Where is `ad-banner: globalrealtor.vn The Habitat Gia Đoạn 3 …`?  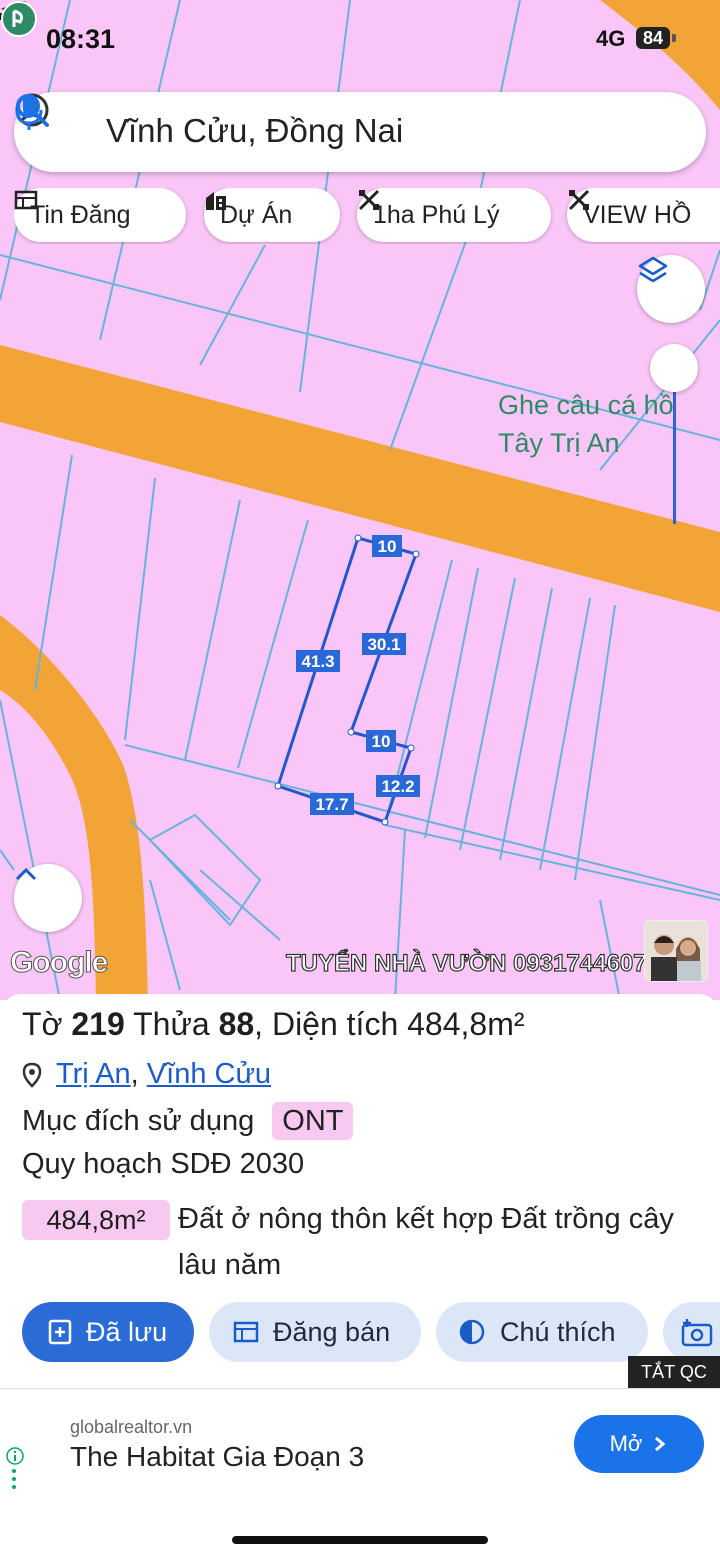
ad-banner: globalrealtor.vn The Habitat Gia Đoạn 3 … is located at coordinates (360, 1444).